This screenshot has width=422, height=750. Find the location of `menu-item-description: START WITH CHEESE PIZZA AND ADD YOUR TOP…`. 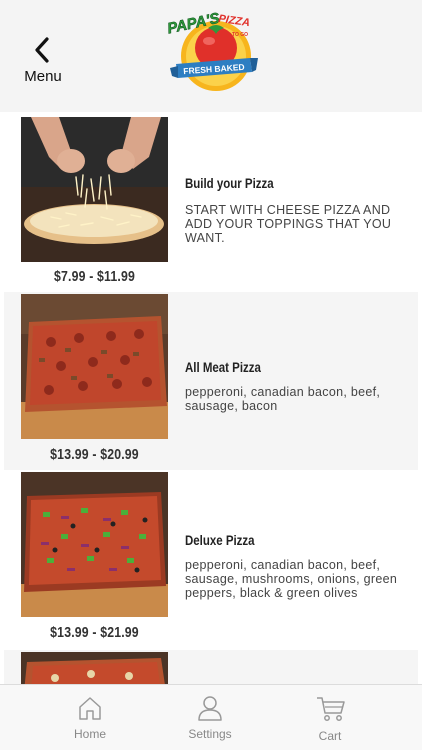

menu-item-description: START WITH CHEESE PIZZA AND ADD YOUR TOP… is located at coordinates (288, 224).